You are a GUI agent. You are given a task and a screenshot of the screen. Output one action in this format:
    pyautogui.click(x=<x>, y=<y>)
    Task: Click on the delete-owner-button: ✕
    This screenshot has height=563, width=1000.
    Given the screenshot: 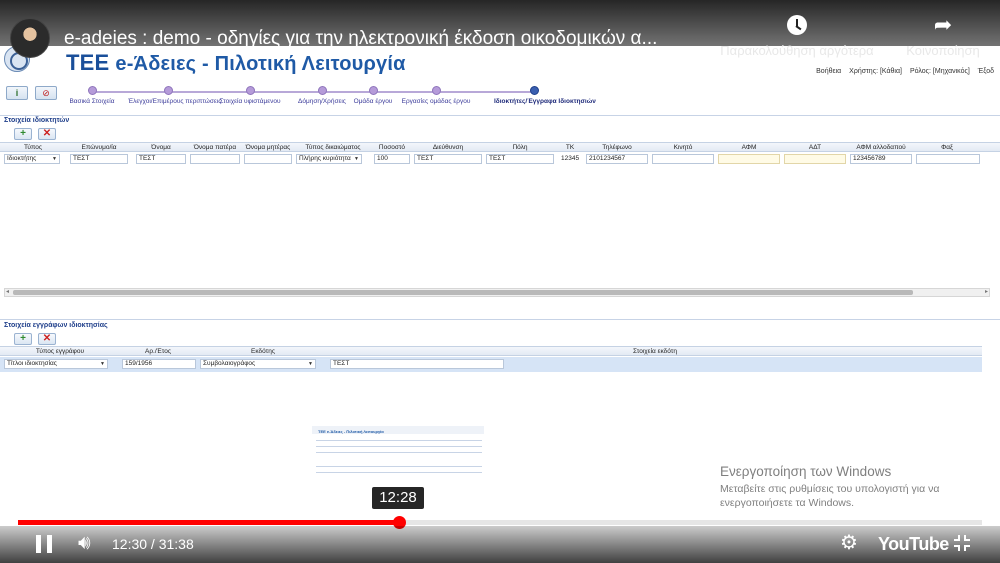 What is the action you would take?
    pyautogui.click(x=47, y=134)
    